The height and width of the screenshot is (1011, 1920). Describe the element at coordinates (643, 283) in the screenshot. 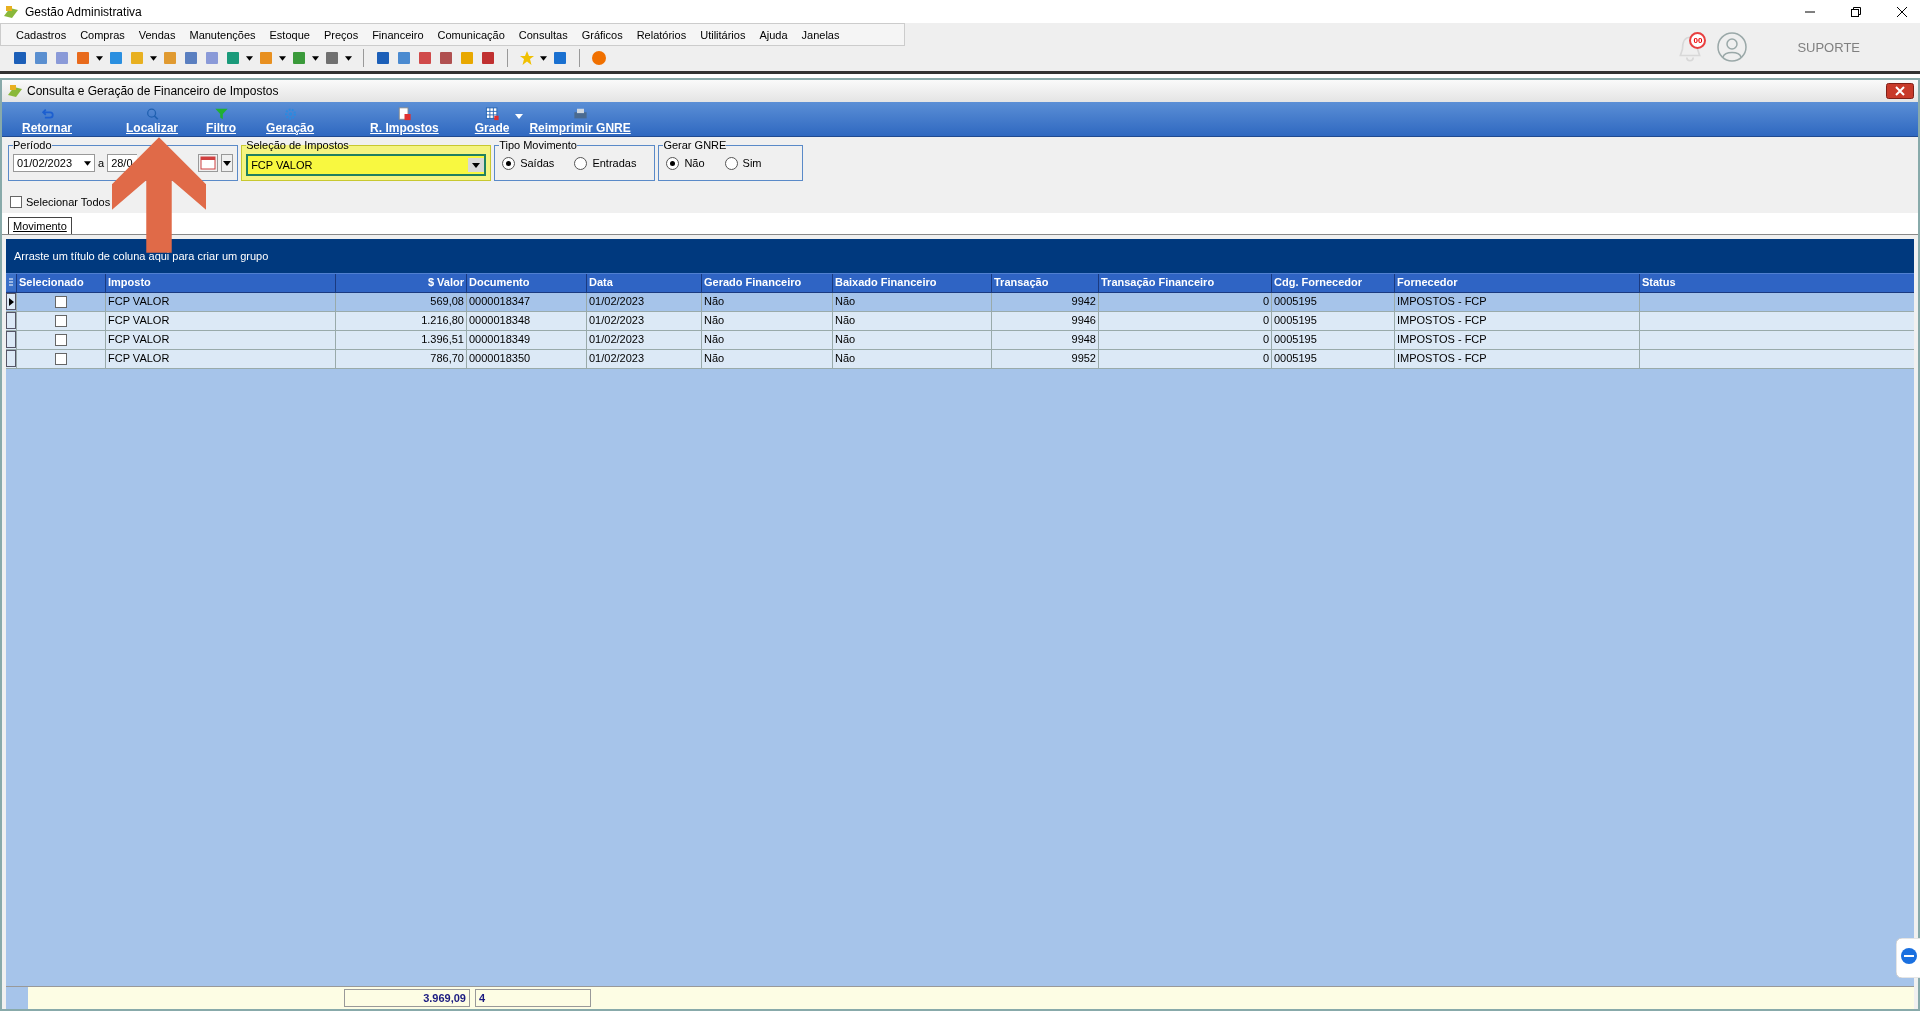

I see `column-header: Data` at that location.